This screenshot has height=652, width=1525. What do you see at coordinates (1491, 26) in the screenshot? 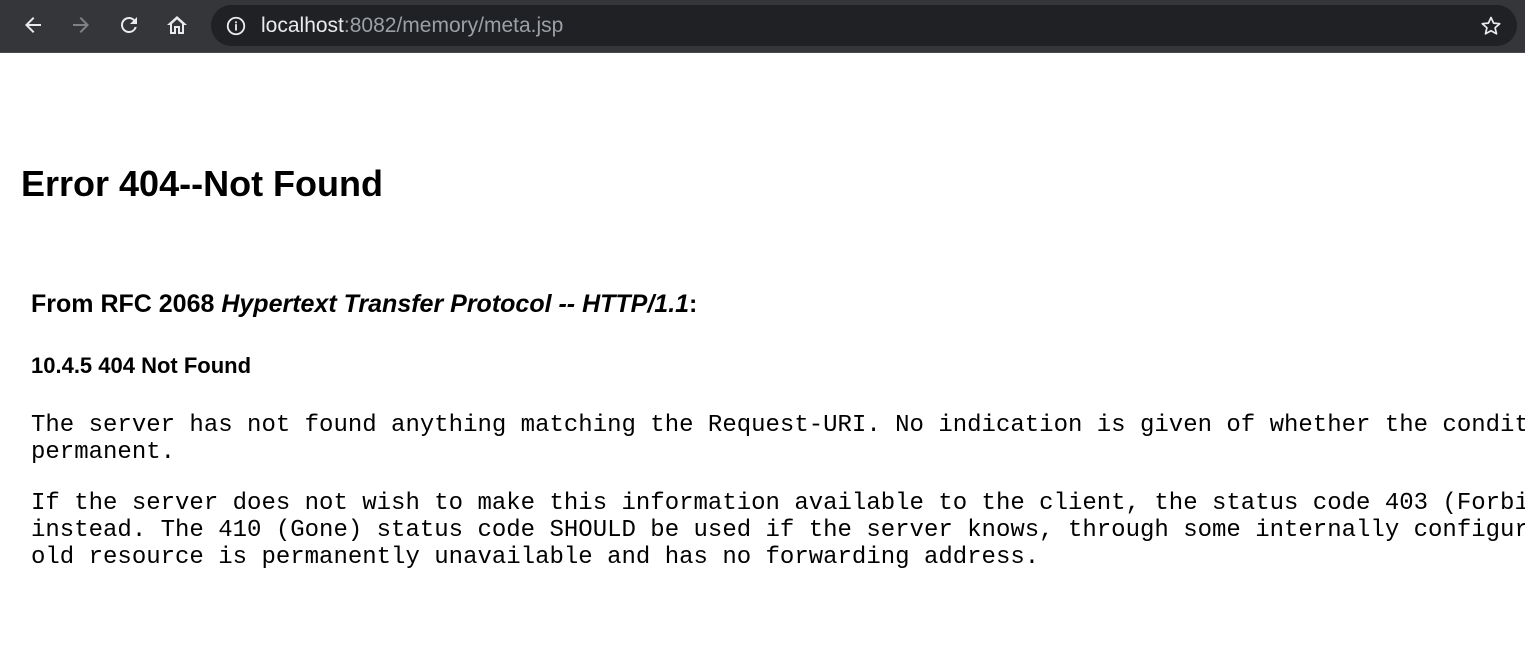
I see `star-icon` at bounding box center [1491, 26].